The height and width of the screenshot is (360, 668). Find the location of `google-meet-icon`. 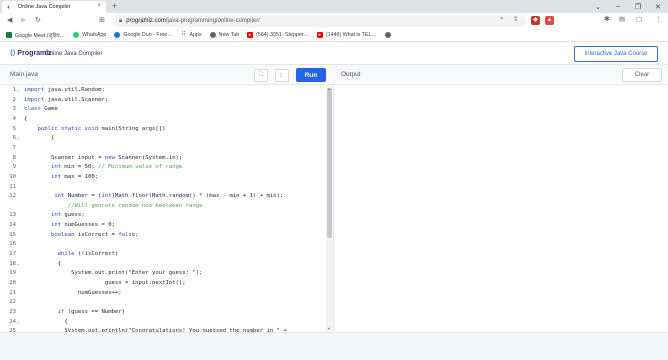

google-meet-icon is located at coordinates (9, 35).